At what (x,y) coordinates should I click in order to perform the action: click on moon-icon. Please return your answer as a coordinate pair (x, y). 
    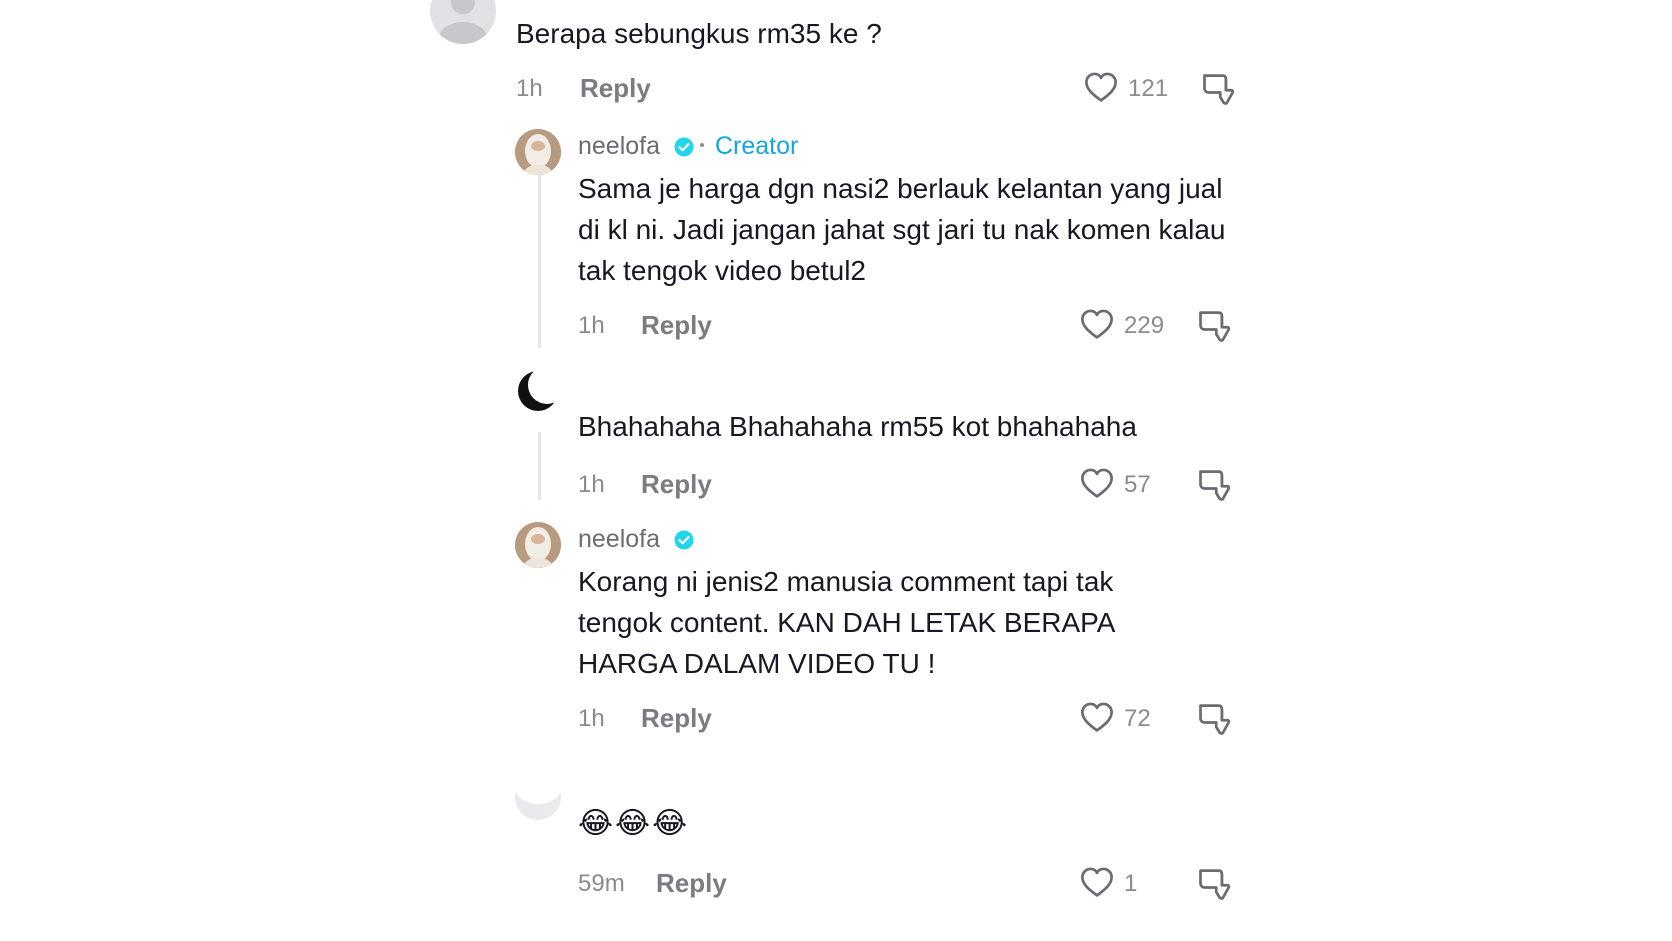
    Looking at the image, I should click on (539, 389).